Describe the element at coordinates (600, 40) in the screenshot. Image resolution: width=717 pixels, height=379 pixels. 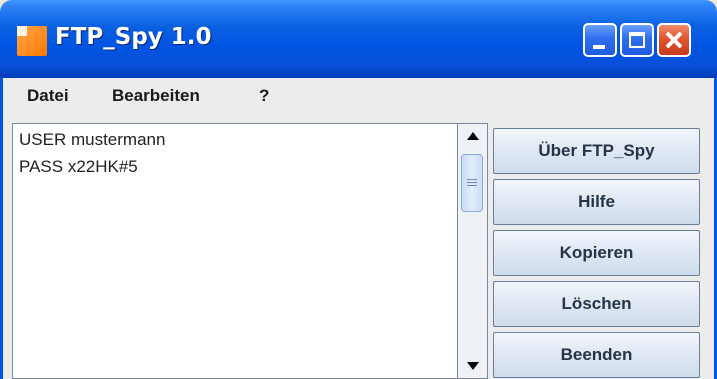
I see `minimize-button` at that location.